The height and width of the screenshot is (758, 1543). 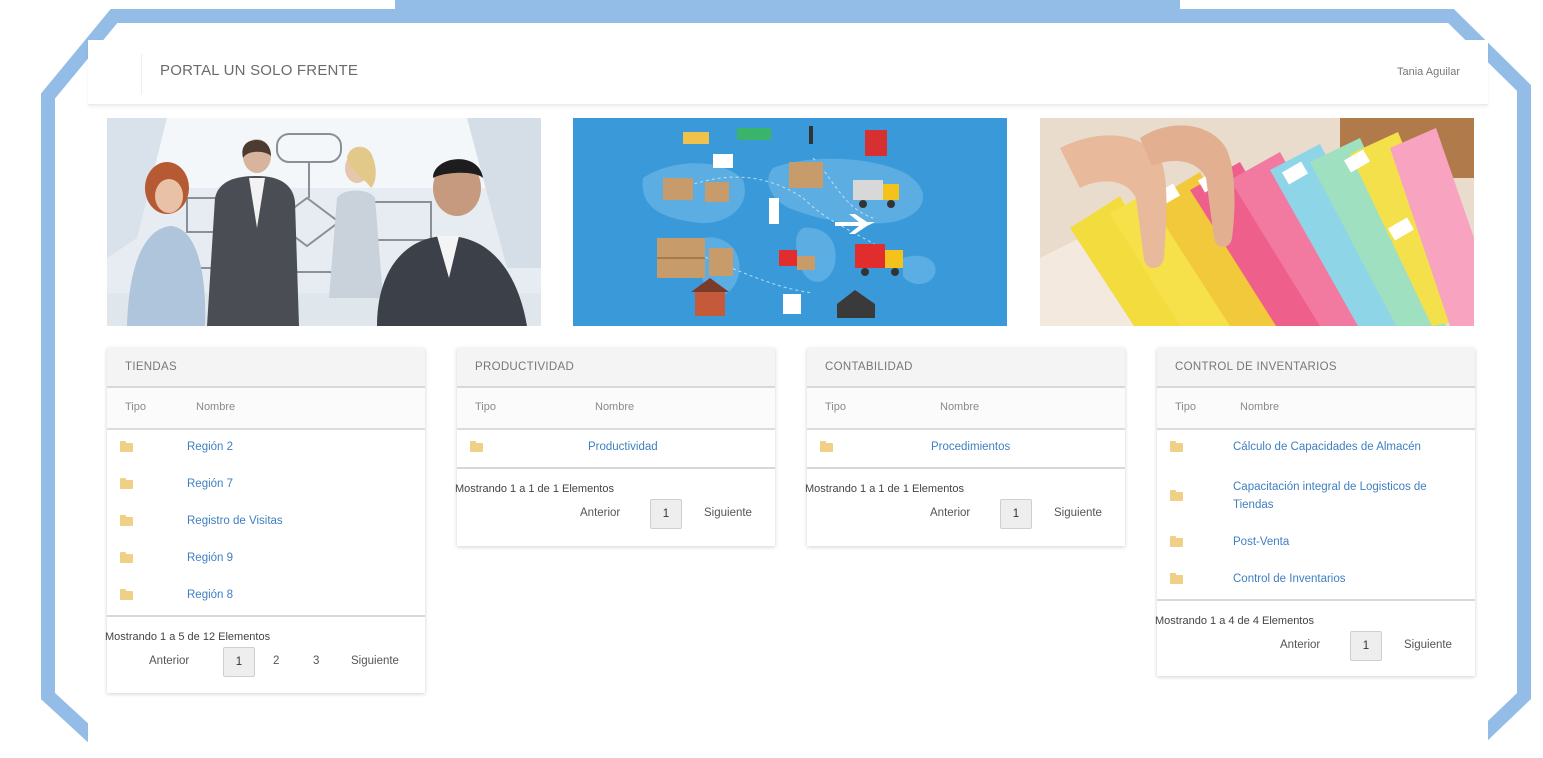 What do you see at coordinates (324, 222) in the screenshot?
I see `banner-business-meeting` at bounding box center [324, 222].